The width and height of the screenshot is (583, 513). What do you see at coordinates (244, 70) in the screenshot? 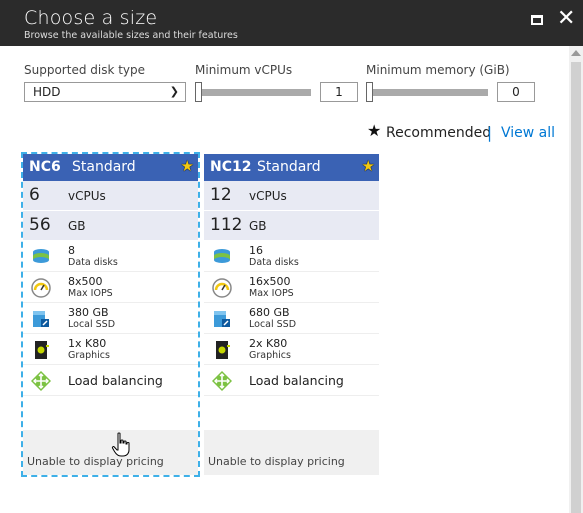
I see `min-vcpu-label: Minimum vCPUs` at bounding box center [244, 70].